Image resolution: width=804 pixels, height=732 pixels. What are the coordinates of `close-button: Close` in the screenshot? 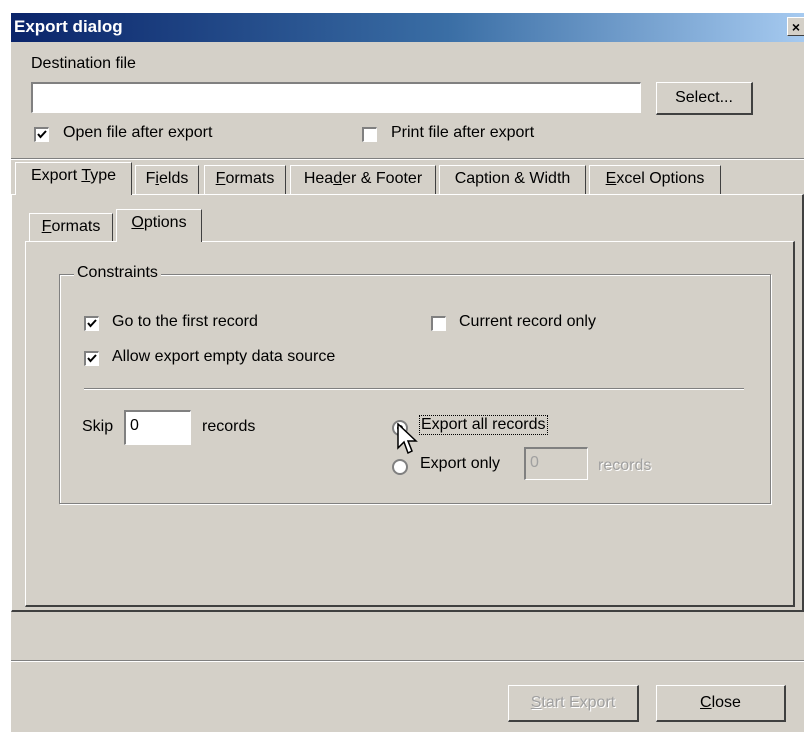 It's located at (721, 703).